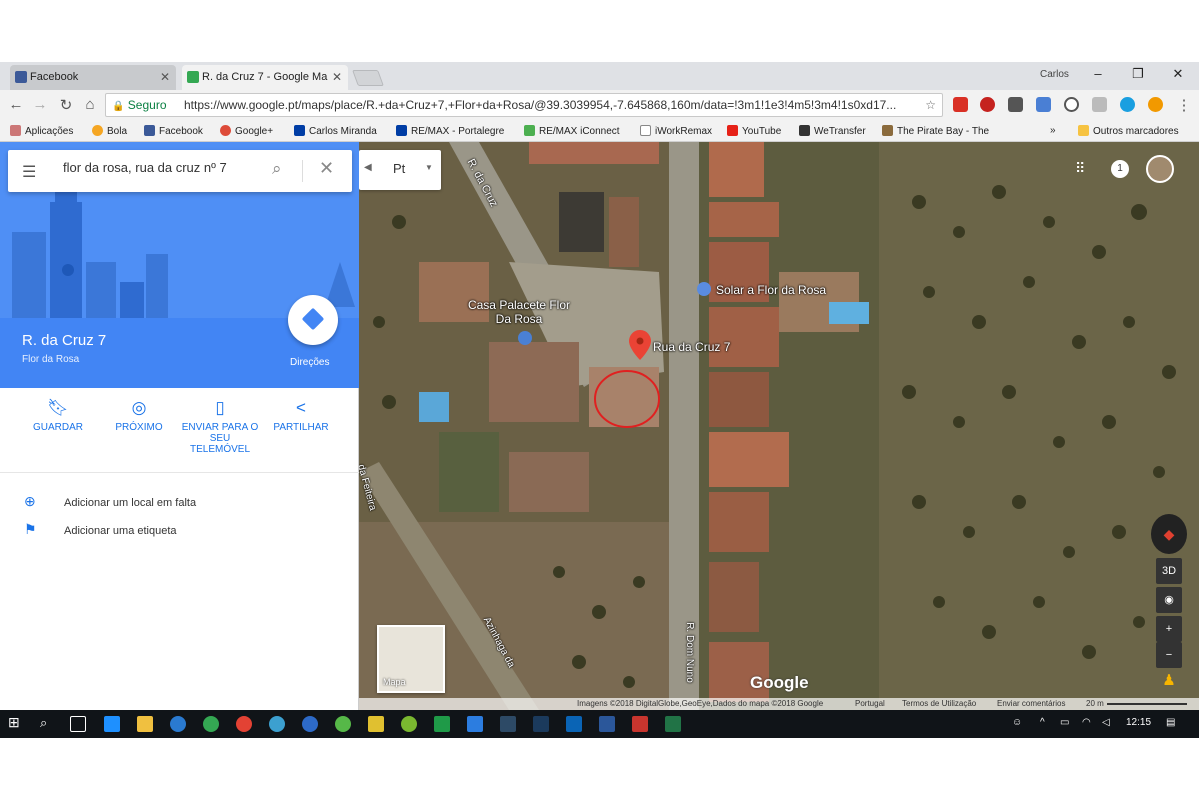 The image size is (1199, 800). What do you see at coordinates (450, 131) in the screenshot?
I see `bookmark-remax-portalegre: RE/MAX - Portalegre` at bounding box center [450, 131].